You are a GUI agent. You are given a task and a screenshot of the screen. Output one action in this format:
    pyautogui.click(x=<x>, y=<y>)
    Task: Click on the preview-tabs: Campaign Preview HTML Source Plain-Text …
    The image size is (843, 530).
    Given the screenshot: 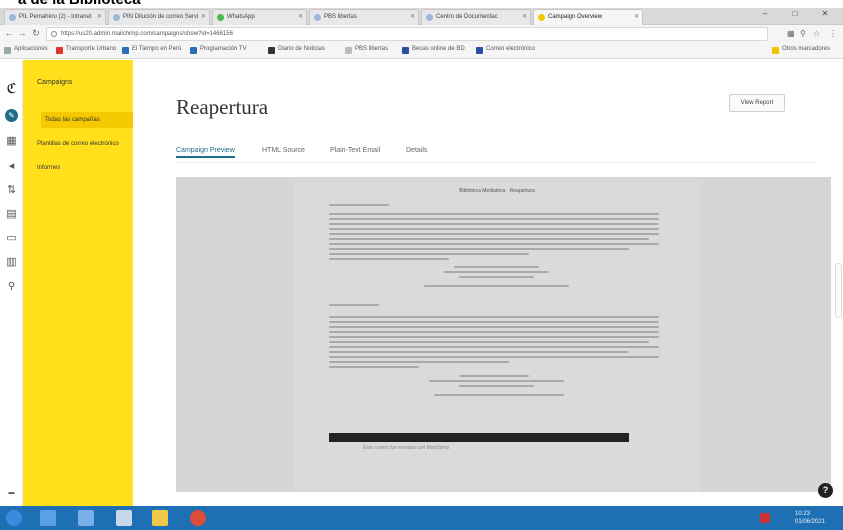 What is the action you would take?
    pyautogui.click(x=356, y=154)
    